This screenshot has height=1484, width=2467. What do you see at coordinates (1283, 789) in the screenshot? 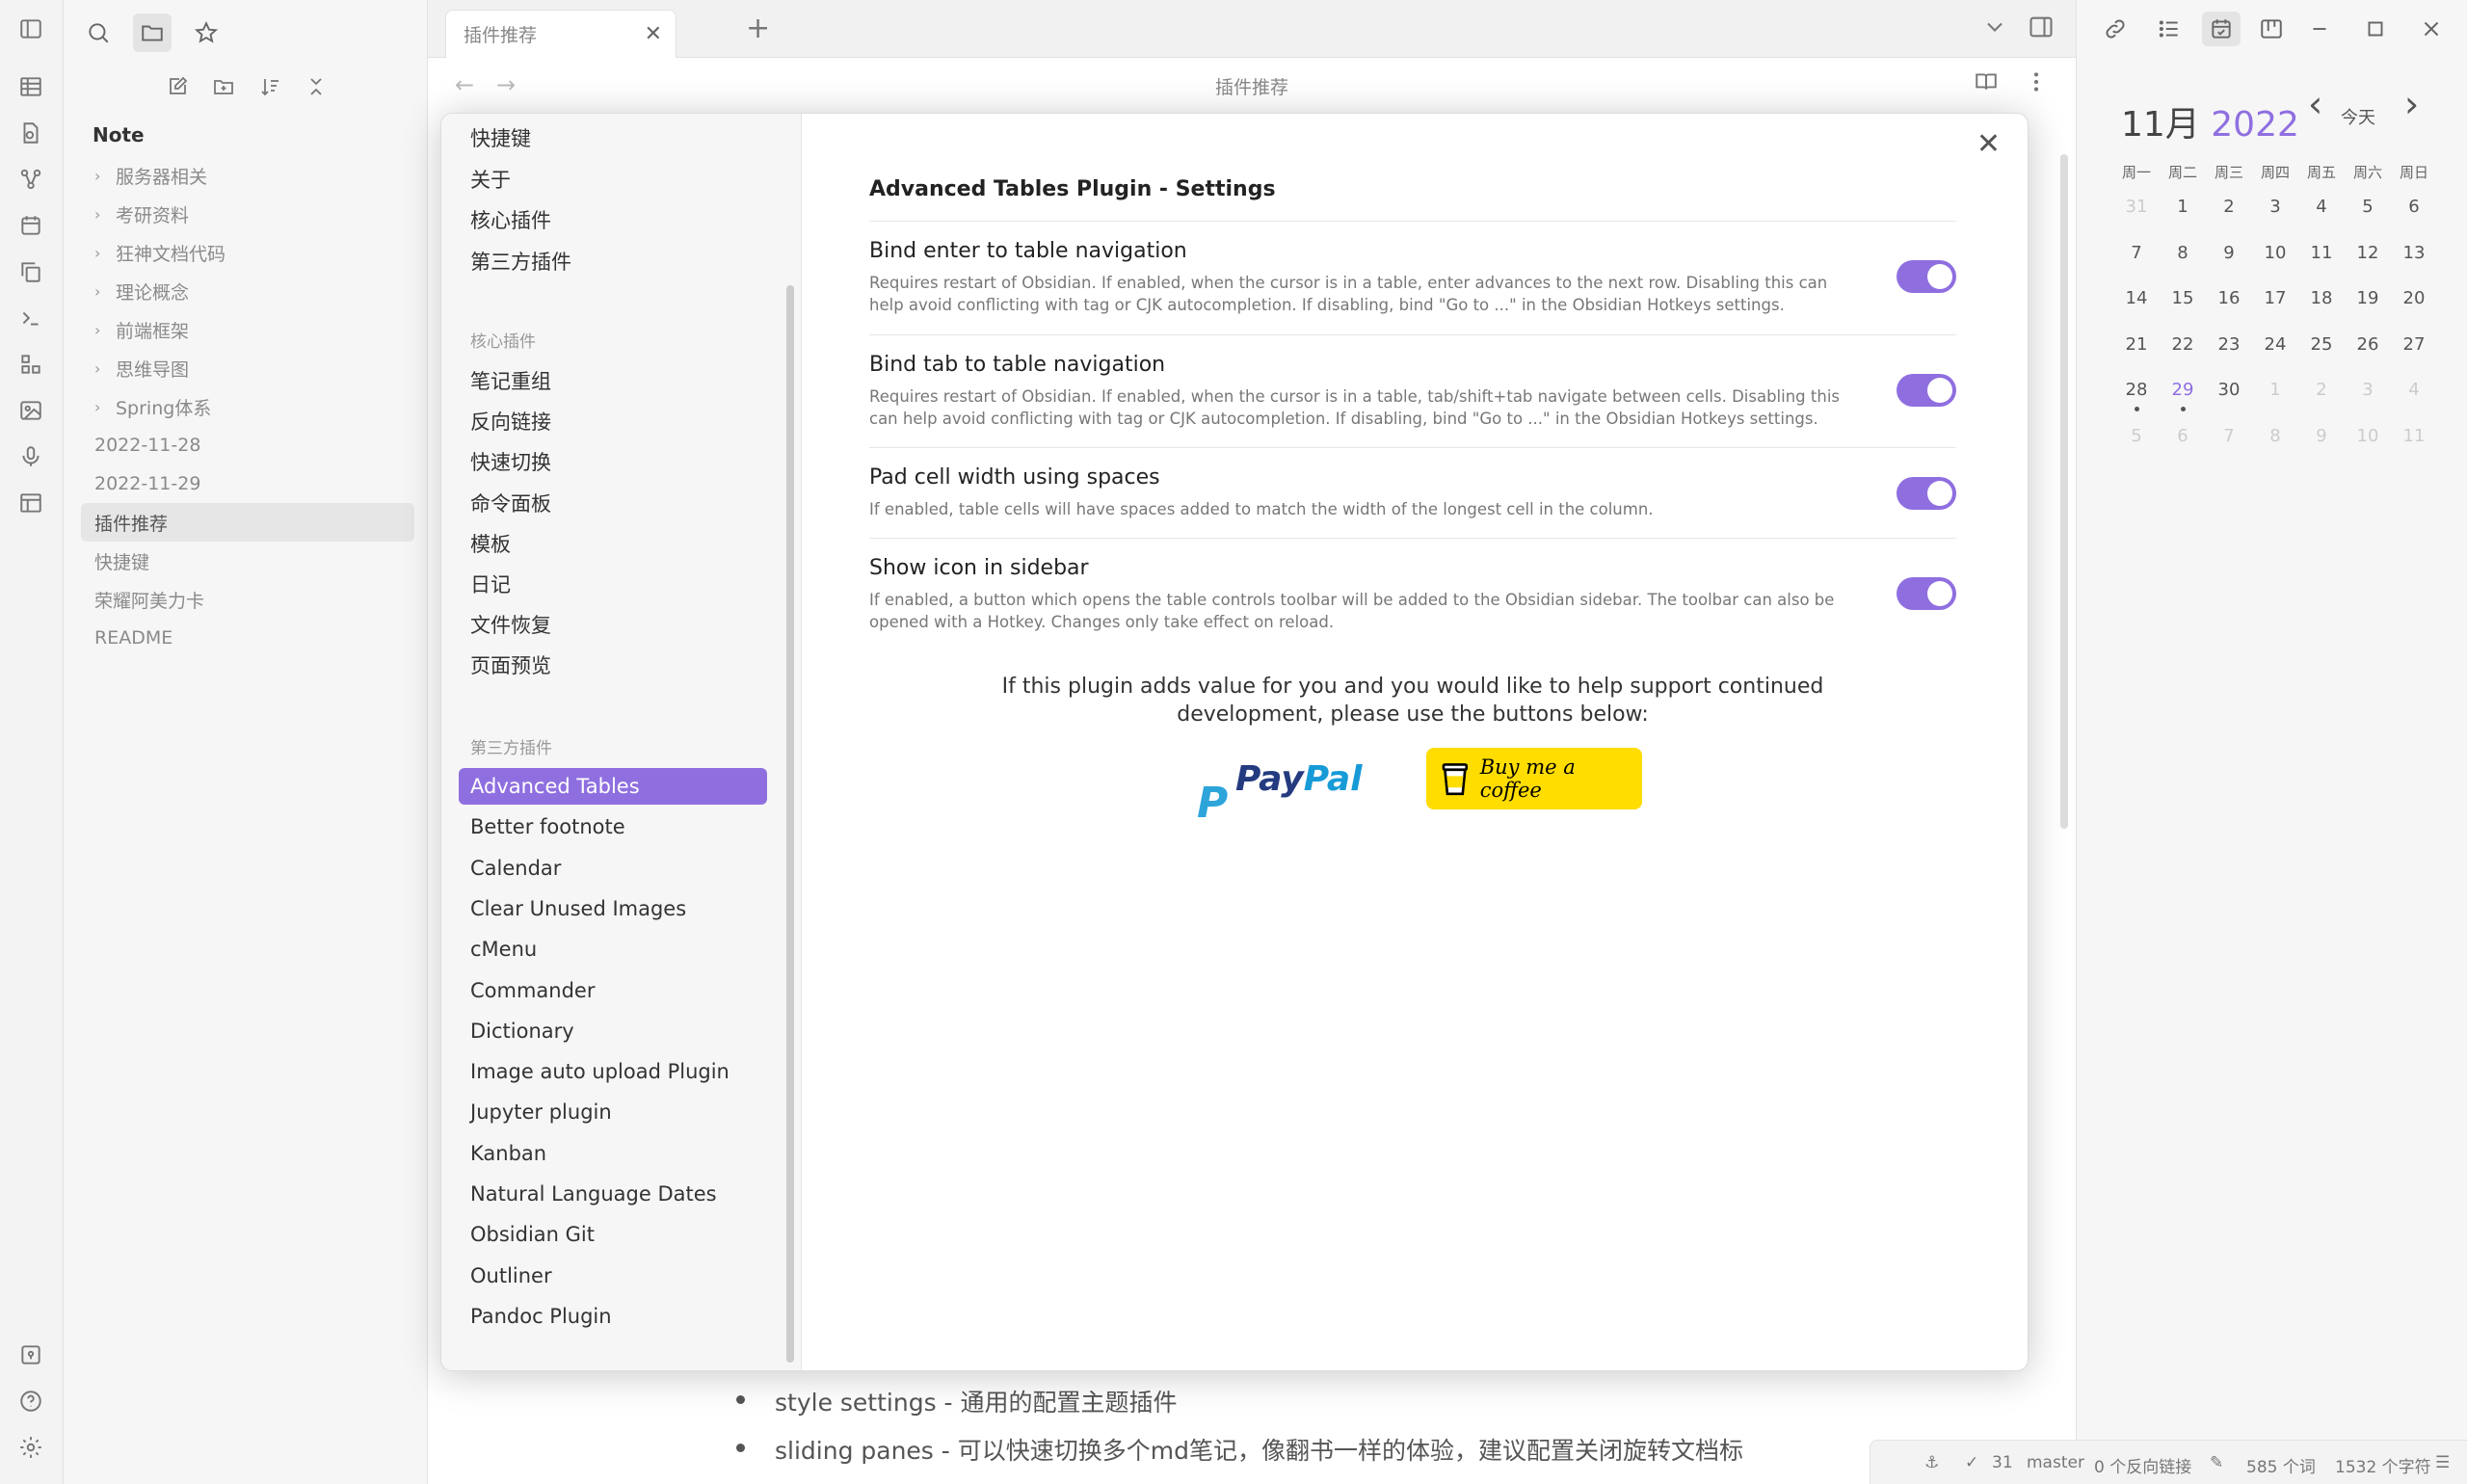
I see `paypal-button: P PayPal` at bounding box center [1283, 789].